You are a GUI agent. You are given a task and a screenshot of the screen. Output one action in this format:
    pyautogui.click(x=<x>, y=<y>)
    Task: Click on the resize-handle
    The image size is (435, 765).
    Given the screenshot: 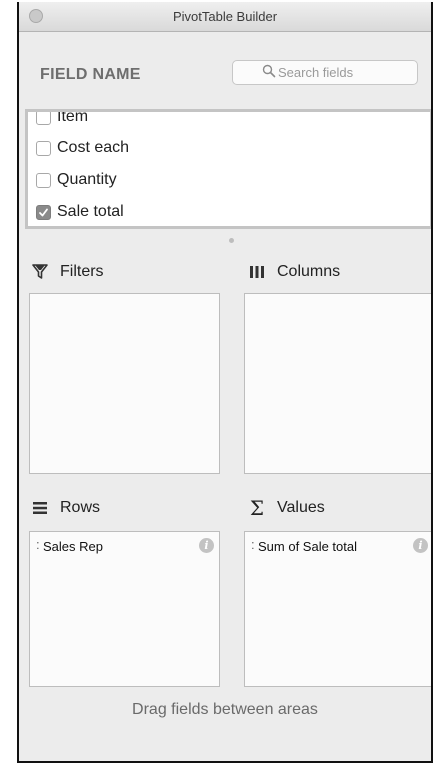 What is the action you would take?
    pyautogui.click(x=231, y=240)
    